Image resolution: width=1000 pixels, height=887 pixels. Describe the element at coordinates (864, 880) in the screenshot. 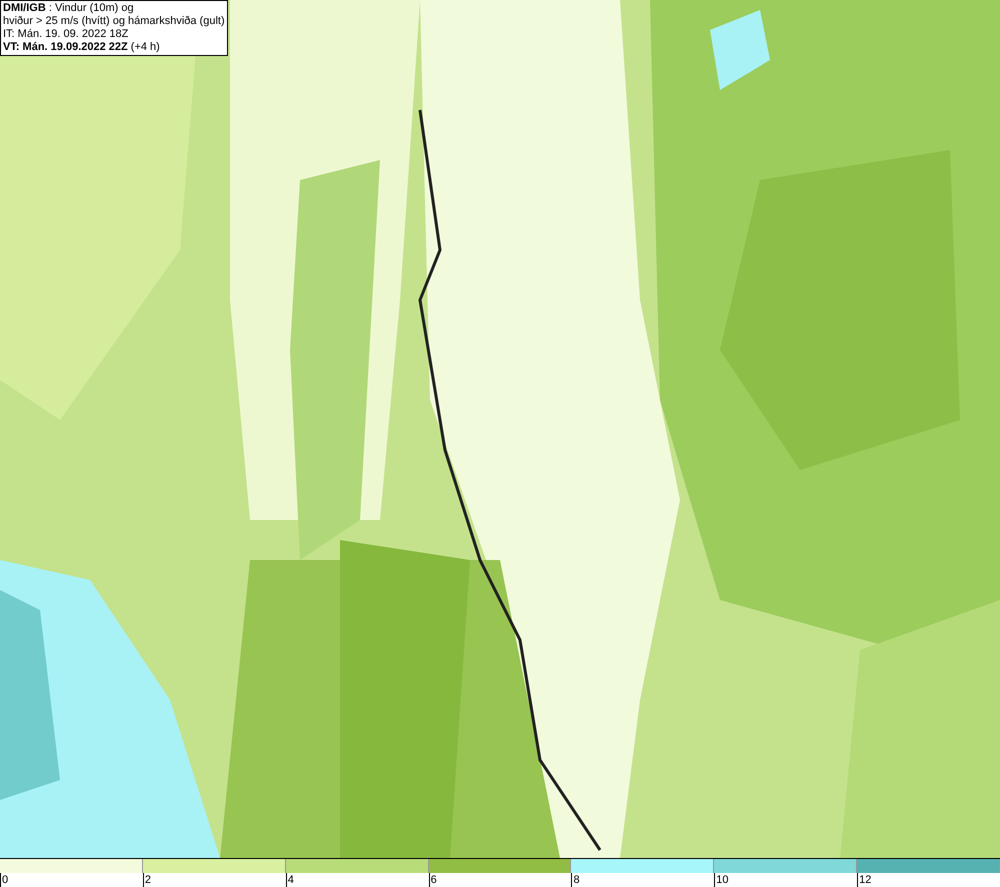

I see `legend-label: 12` at that location.